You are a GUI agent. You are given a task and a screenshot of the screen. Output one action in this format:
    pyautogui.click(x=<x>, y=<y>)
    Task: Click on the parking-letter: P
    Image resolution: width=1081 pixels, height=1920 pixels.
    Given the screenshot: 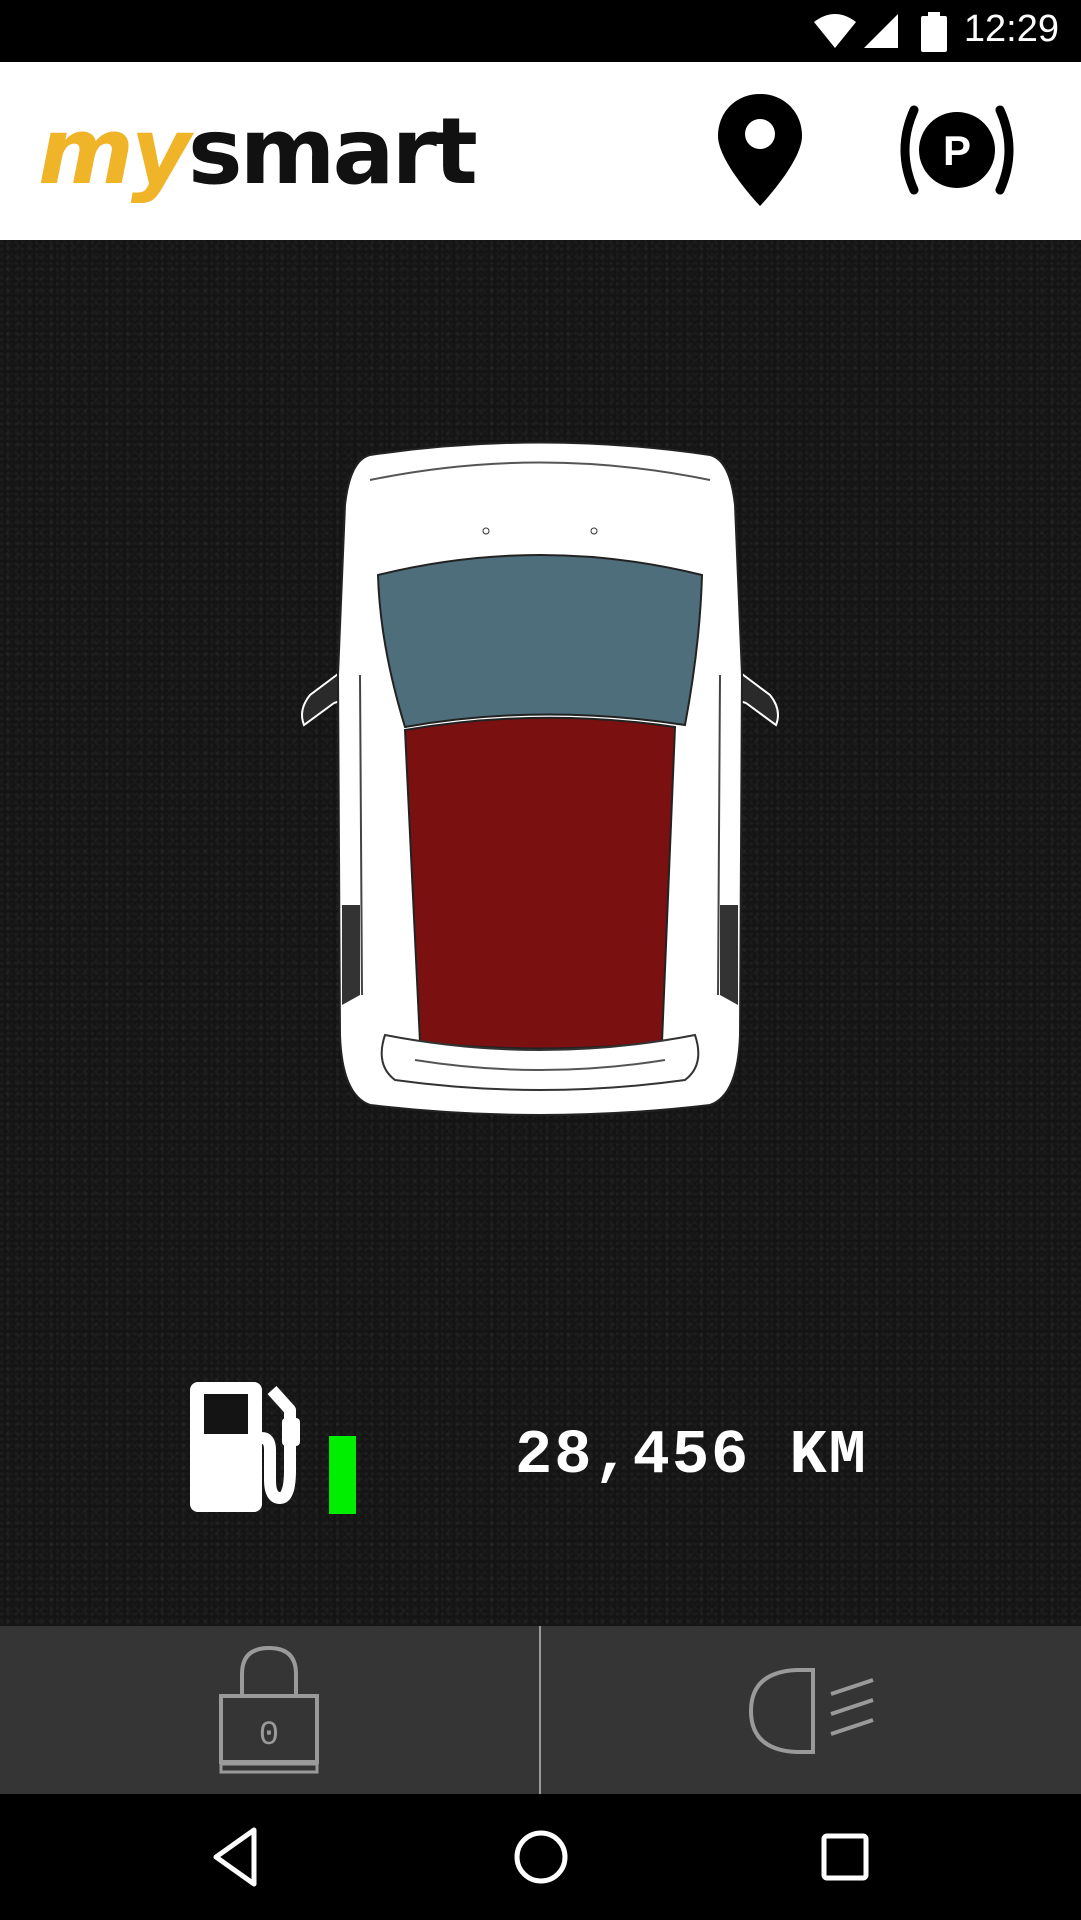 What is the action you would take?
    pyautogui.click(x=957, y=150)
    